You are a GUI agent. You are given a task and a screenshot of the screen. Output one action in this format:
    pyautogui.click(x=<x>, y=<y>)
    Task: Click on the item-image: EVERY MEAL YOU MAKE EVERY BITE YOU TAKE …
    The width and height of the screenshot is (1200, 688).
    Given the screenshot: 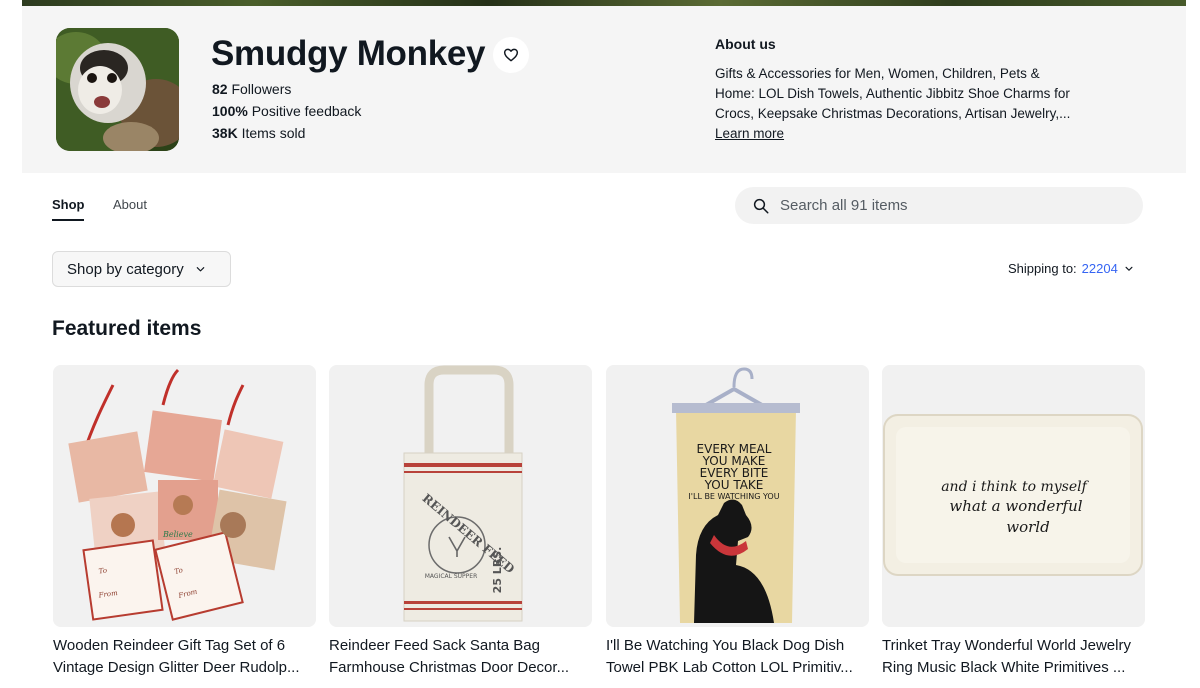 What is the action you would take?
    pyautogui.click(x=737, y=496)
    